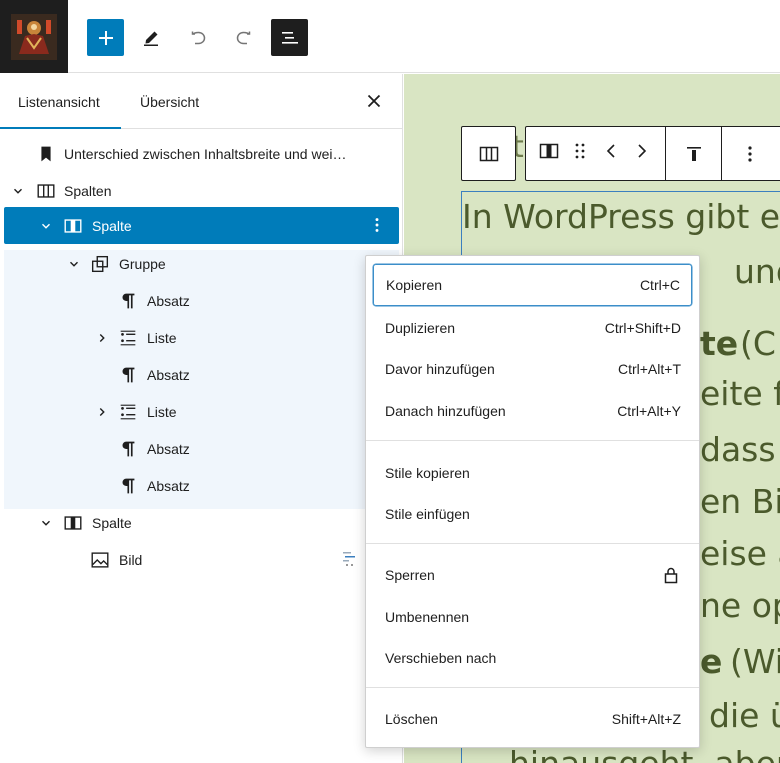  Describe the element at coordinates (441, 658) in the screenshot. I see `menu-item-label: Verschieben nach` at that location.